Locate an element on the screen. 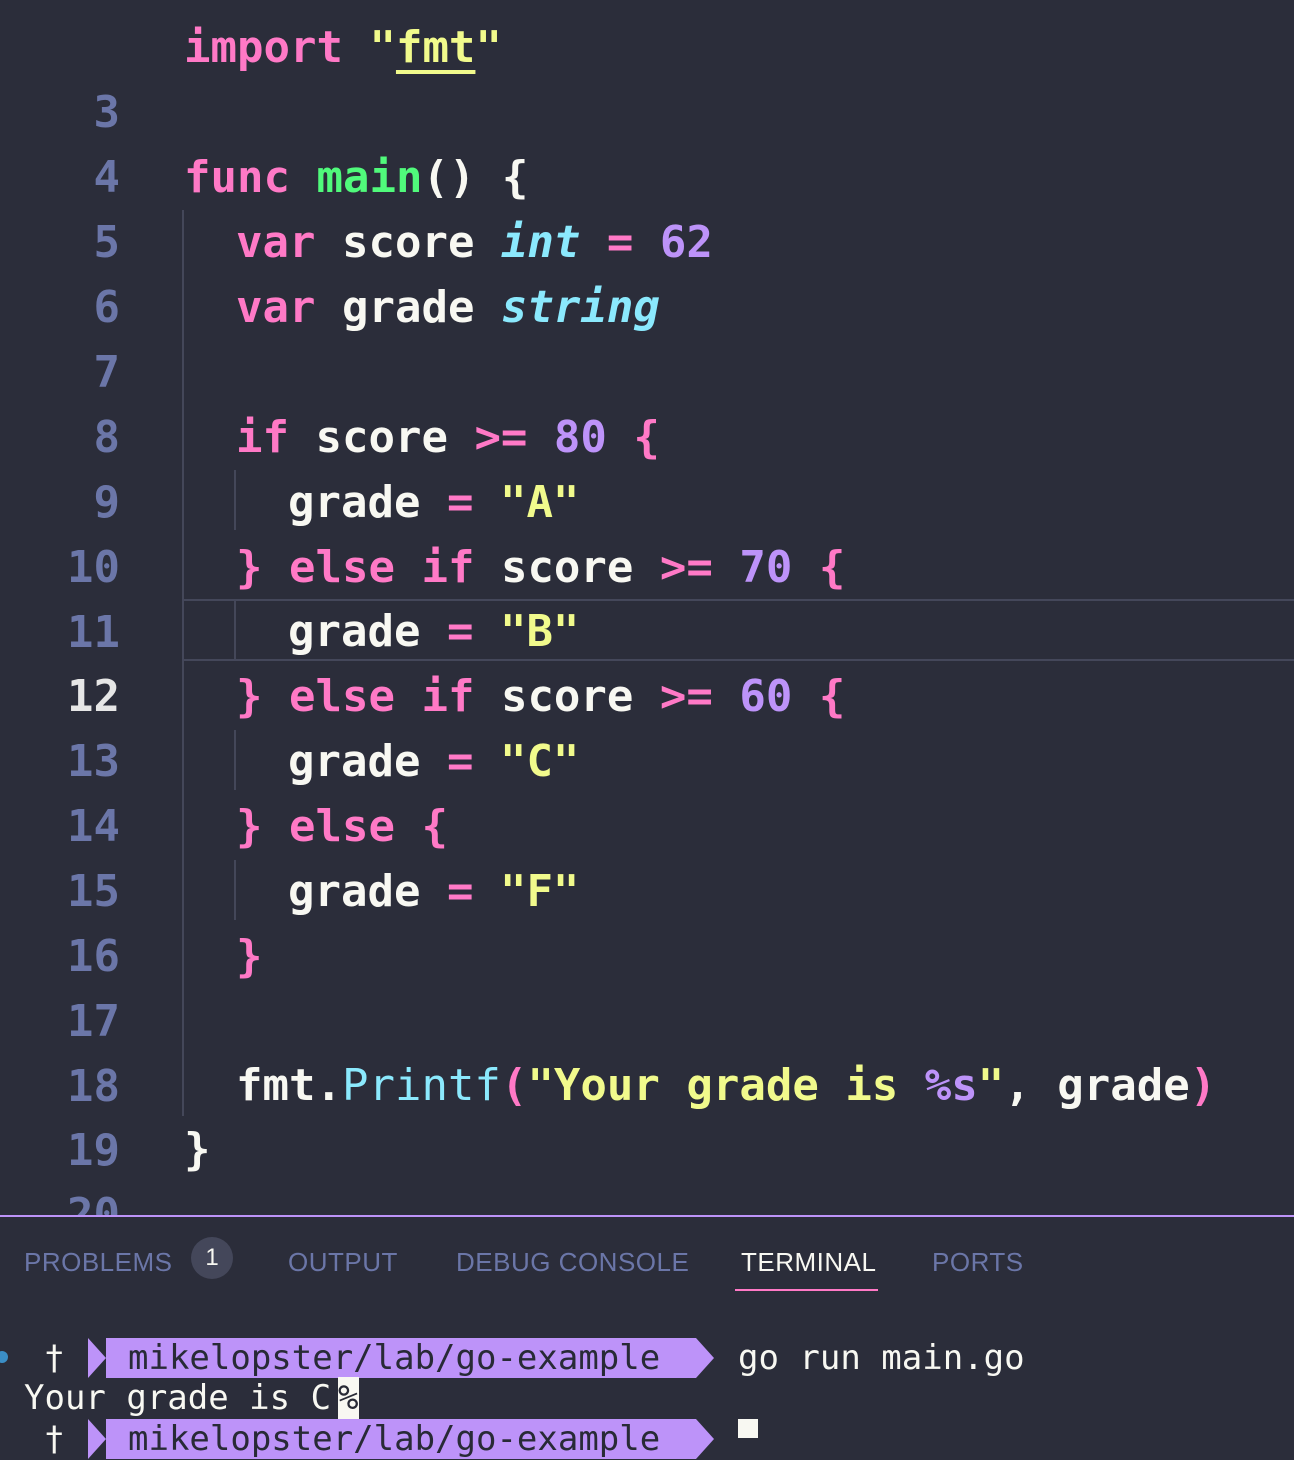 This screenshot has height=1460, width=1294. code-line: 18 is located at coordinates (647, 1050).